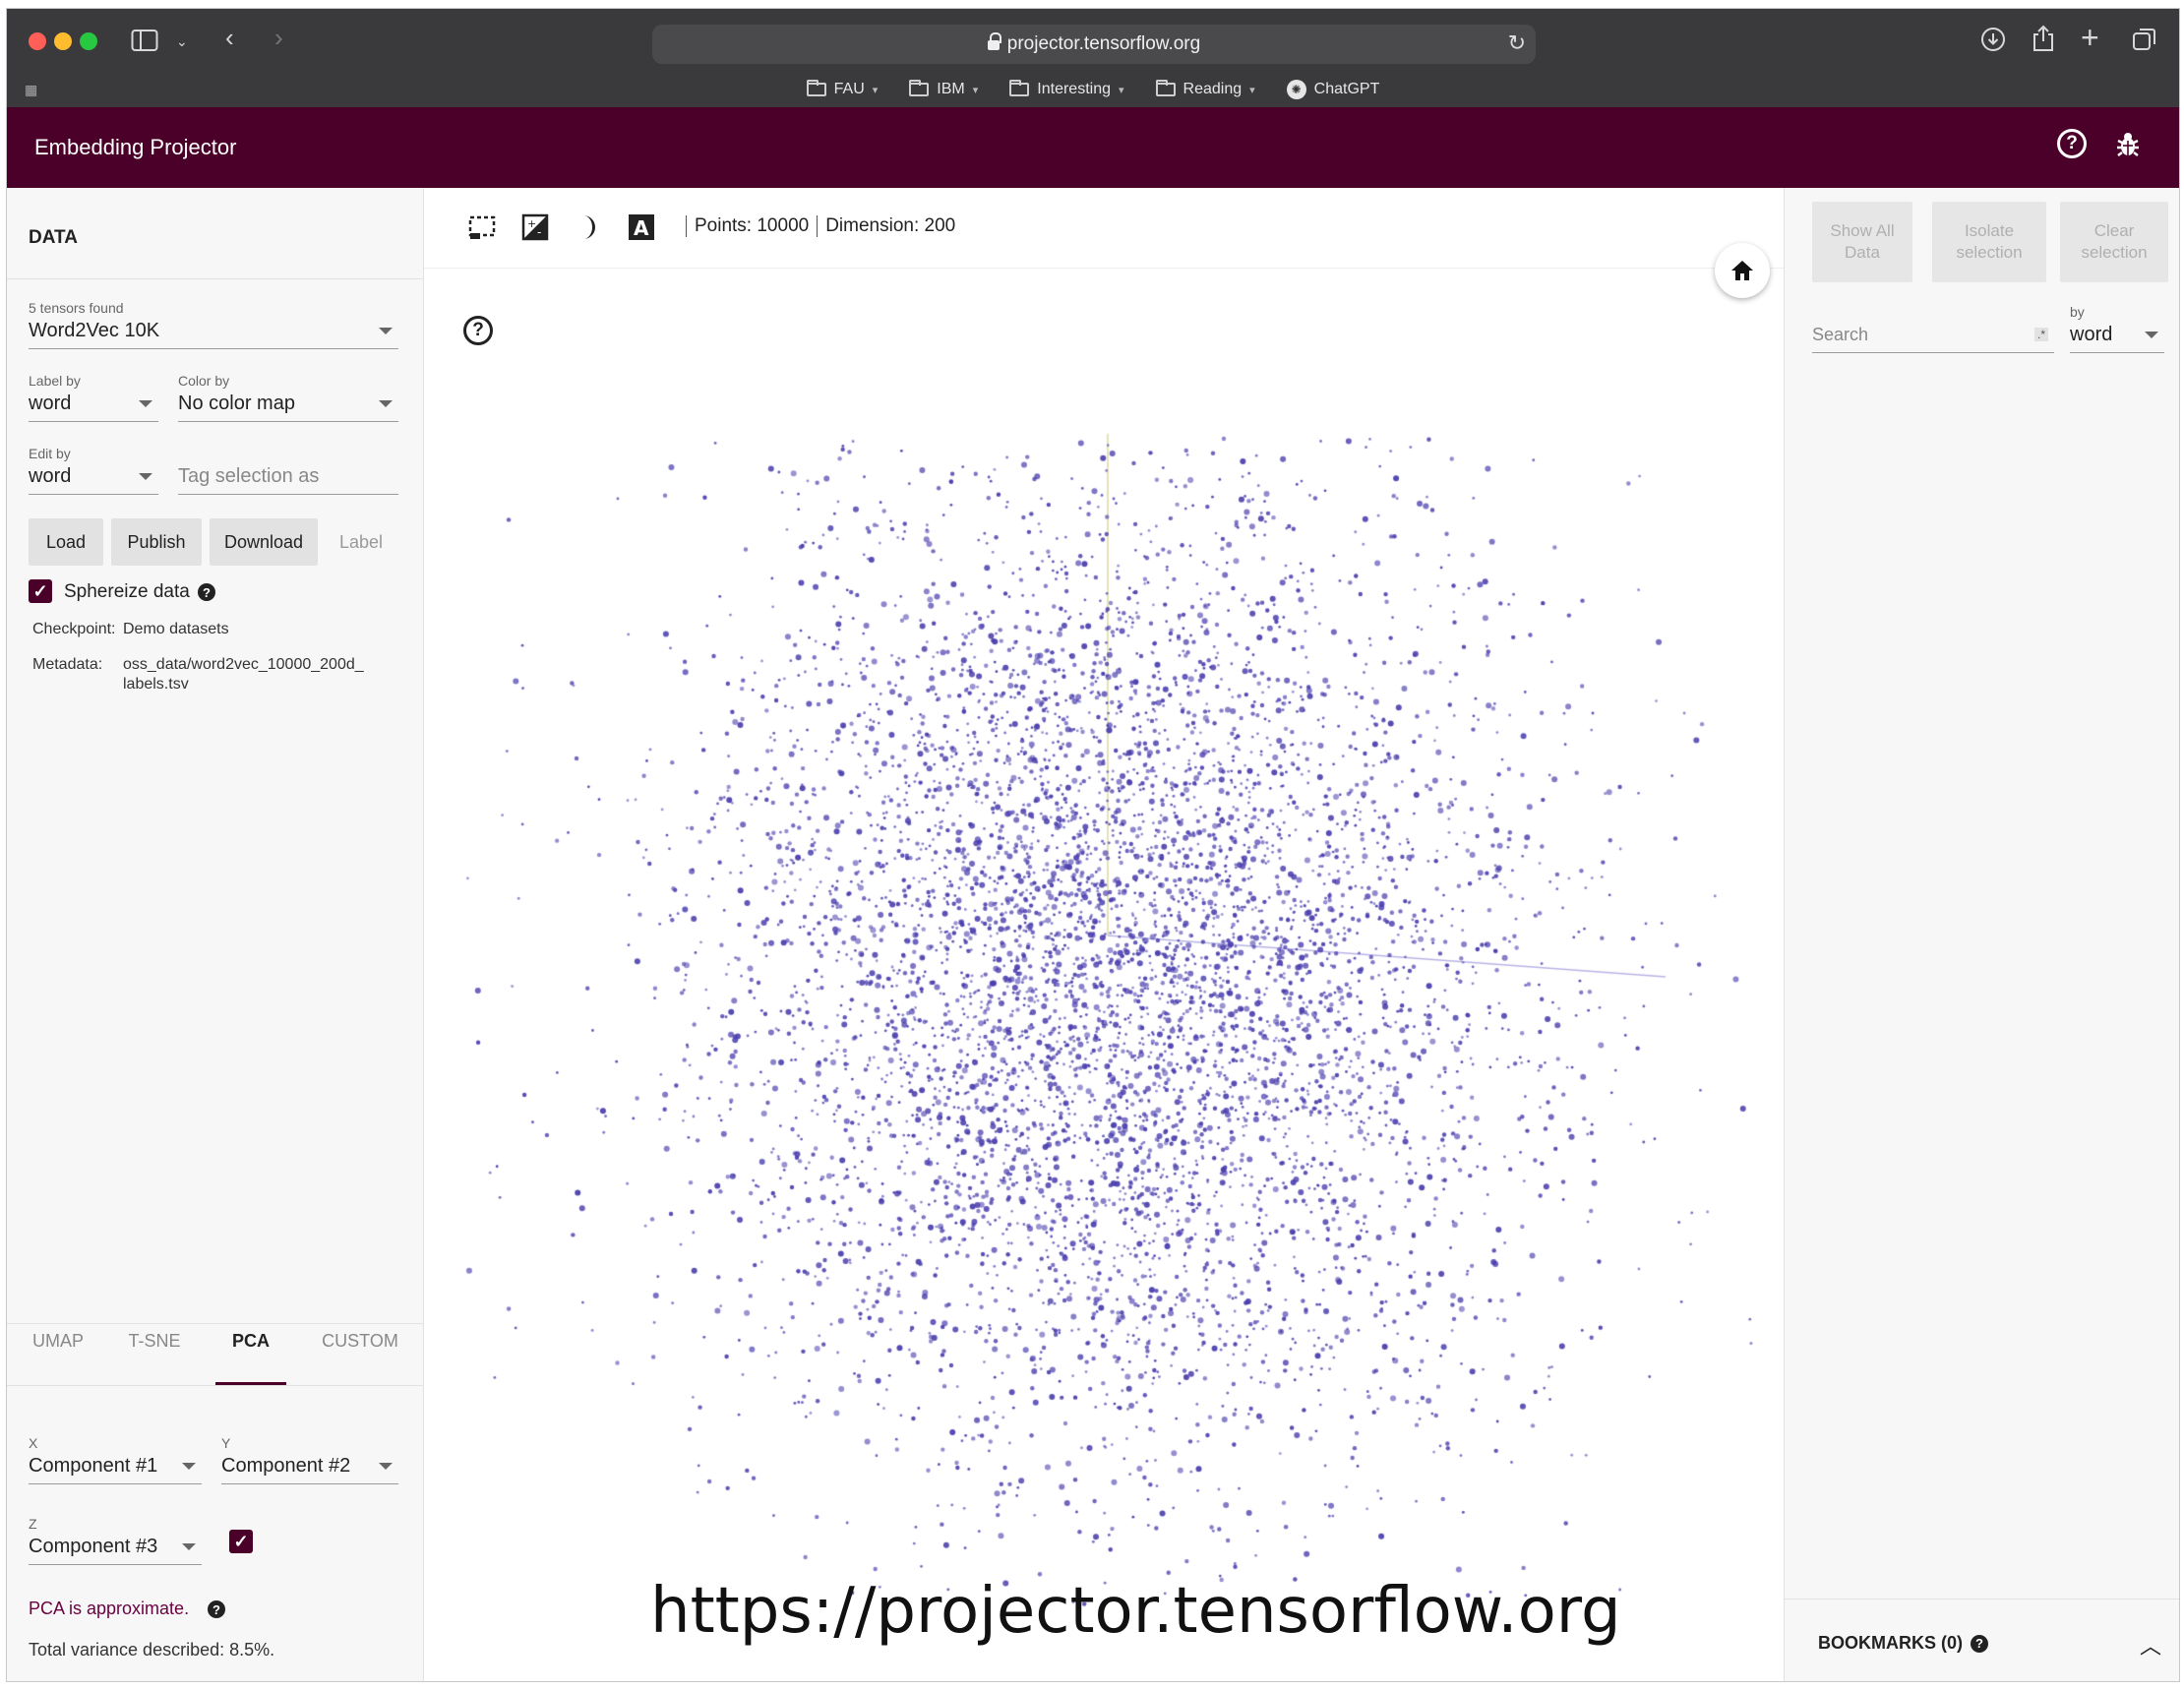 Image resolution: width=2184 pixels, height=1690 pixels. Describe the element at coordinates (115, 1467) in the screenshot. I see `x-component-select: Component #1` at that location.